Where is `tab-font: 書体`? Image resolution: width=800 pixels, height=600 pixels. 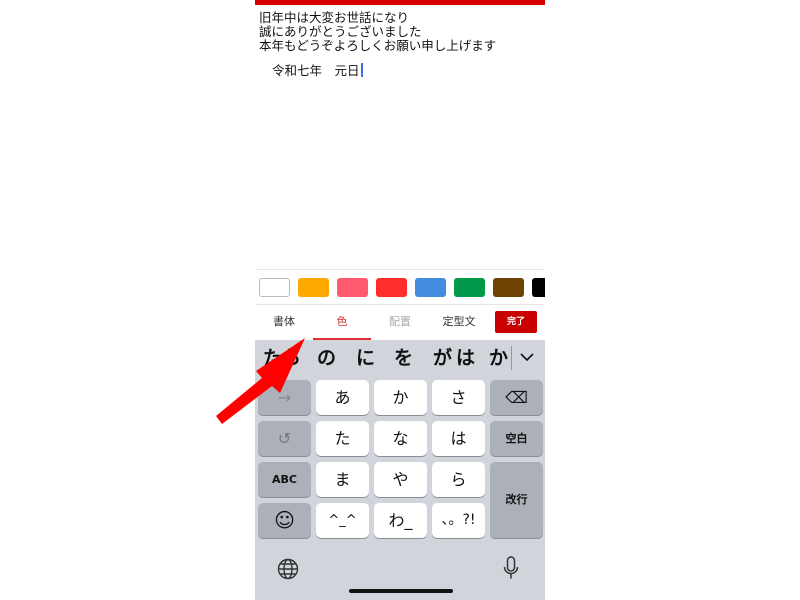
tab-font: 書体 is located at coordinates (284, 323).